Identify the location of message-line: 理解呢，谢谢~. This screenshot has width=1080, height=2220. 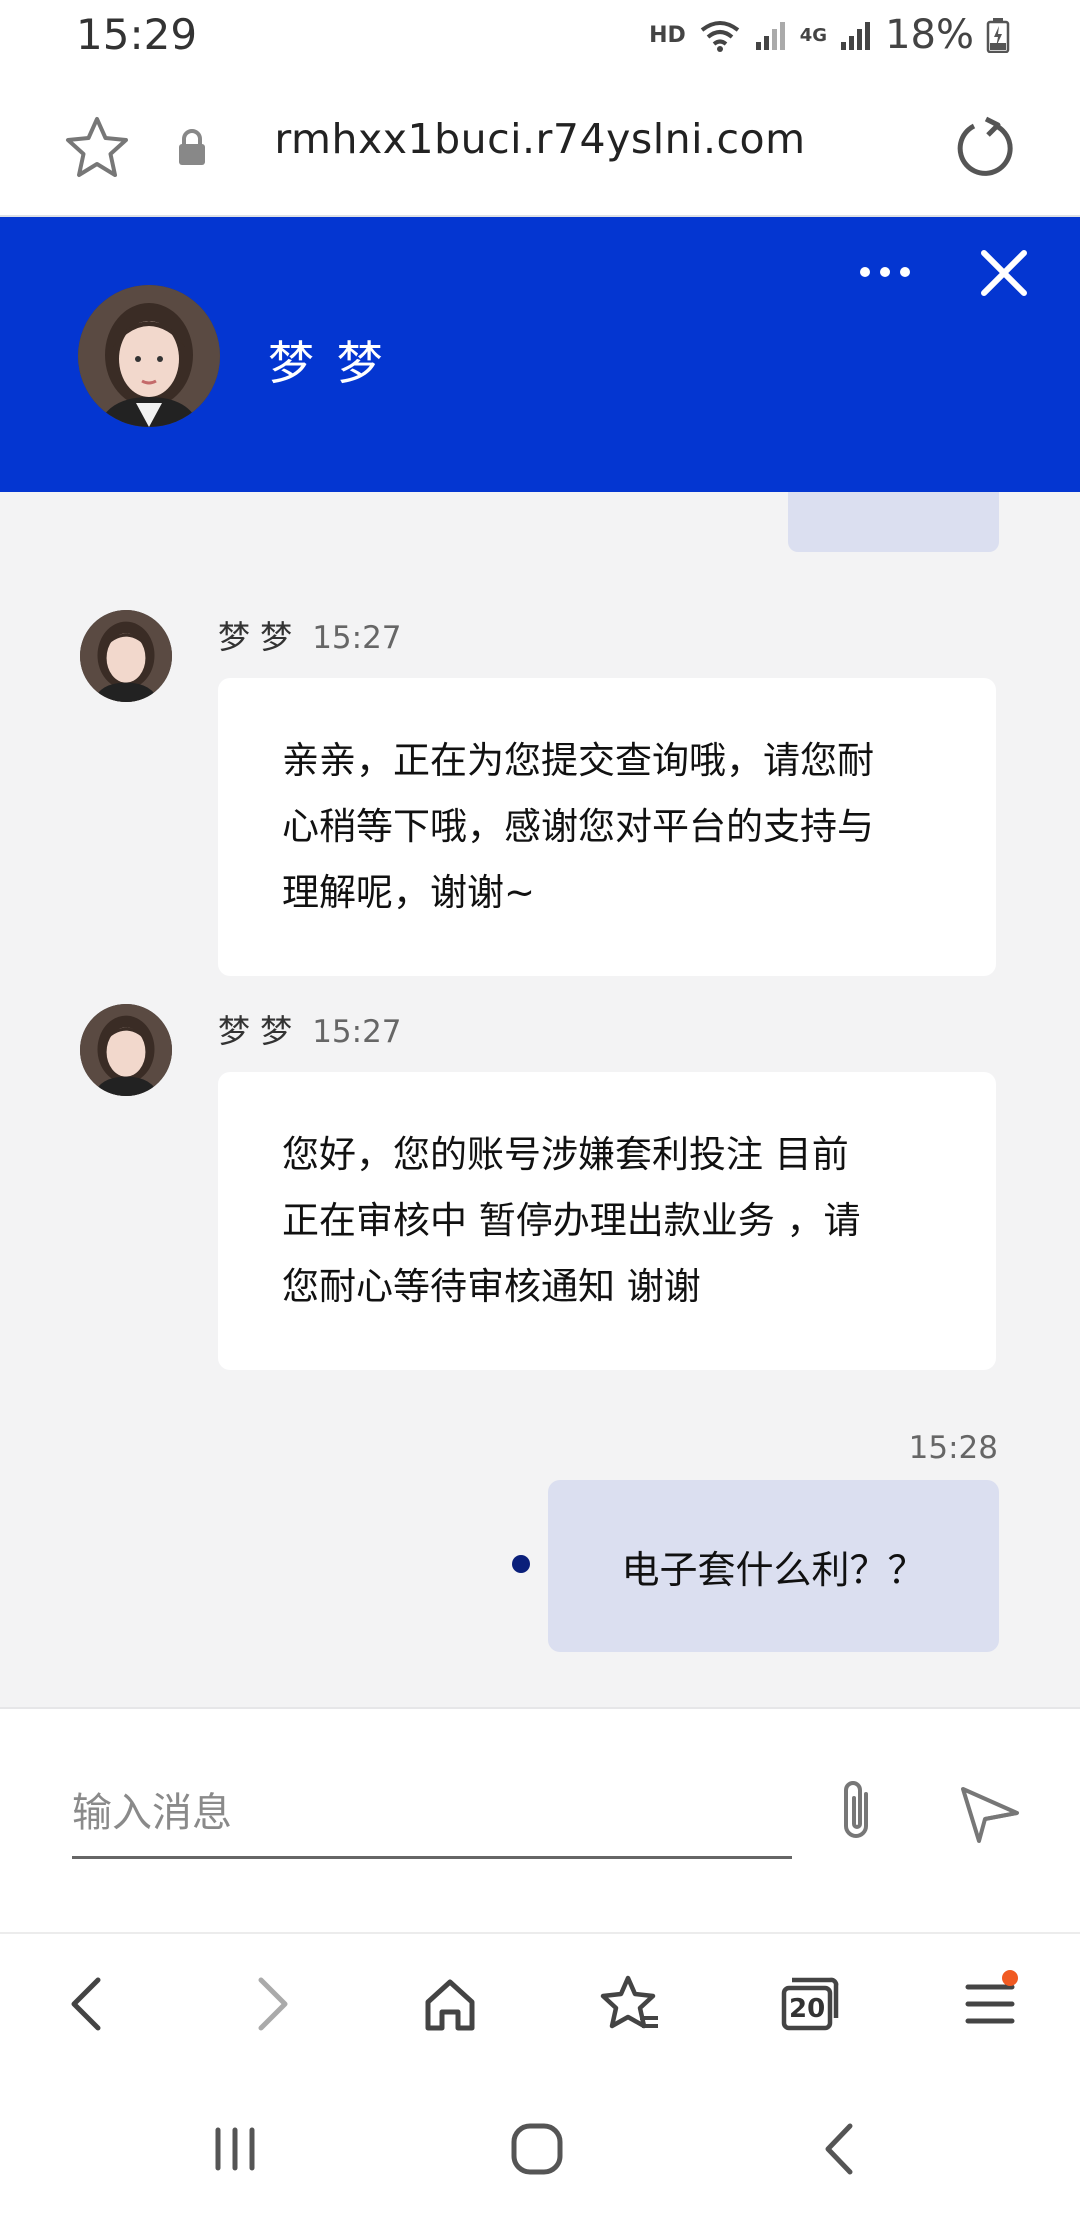
(409, 892).